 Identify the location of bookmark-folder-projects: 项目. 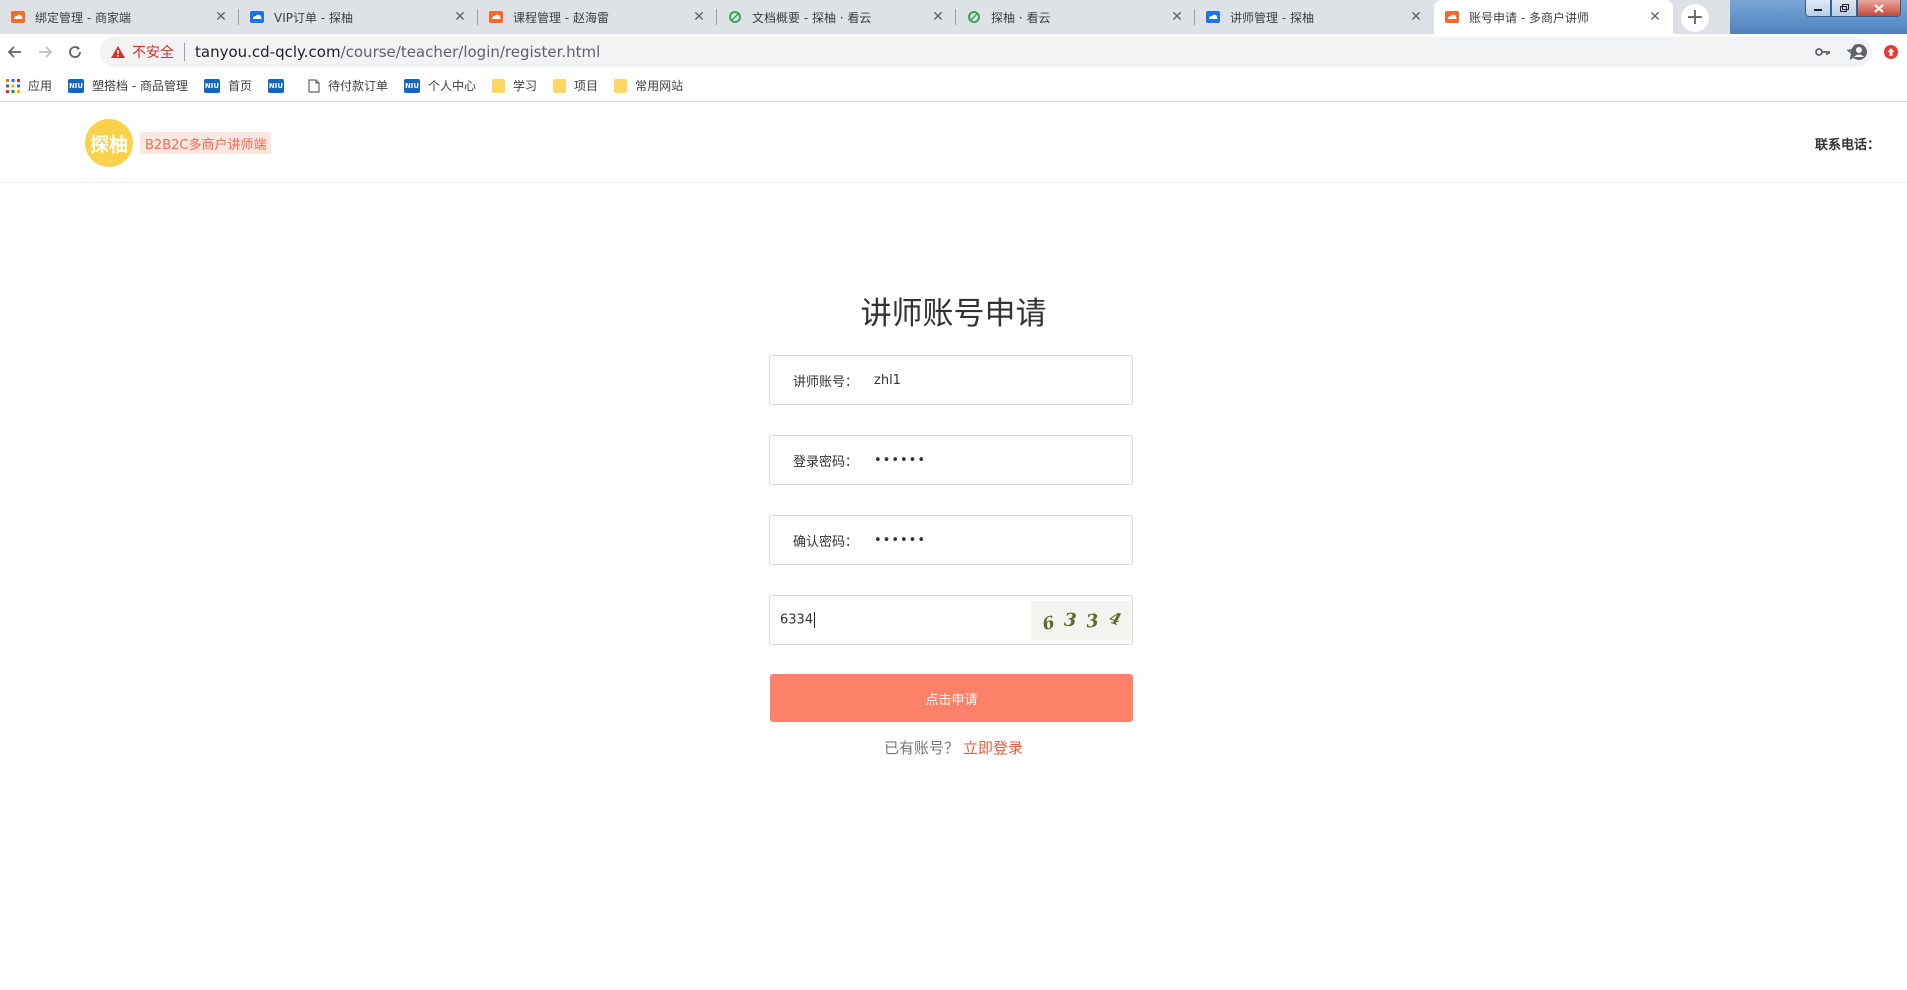
(575, 85).